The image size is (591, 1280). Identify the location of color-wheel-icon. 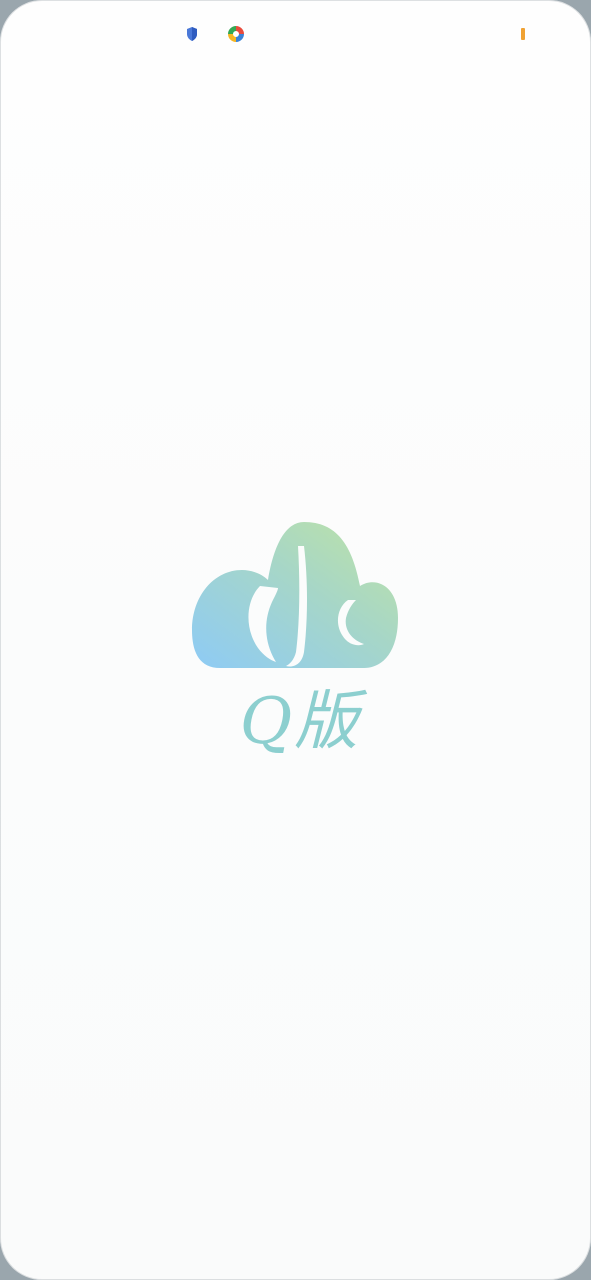
(236, 34).